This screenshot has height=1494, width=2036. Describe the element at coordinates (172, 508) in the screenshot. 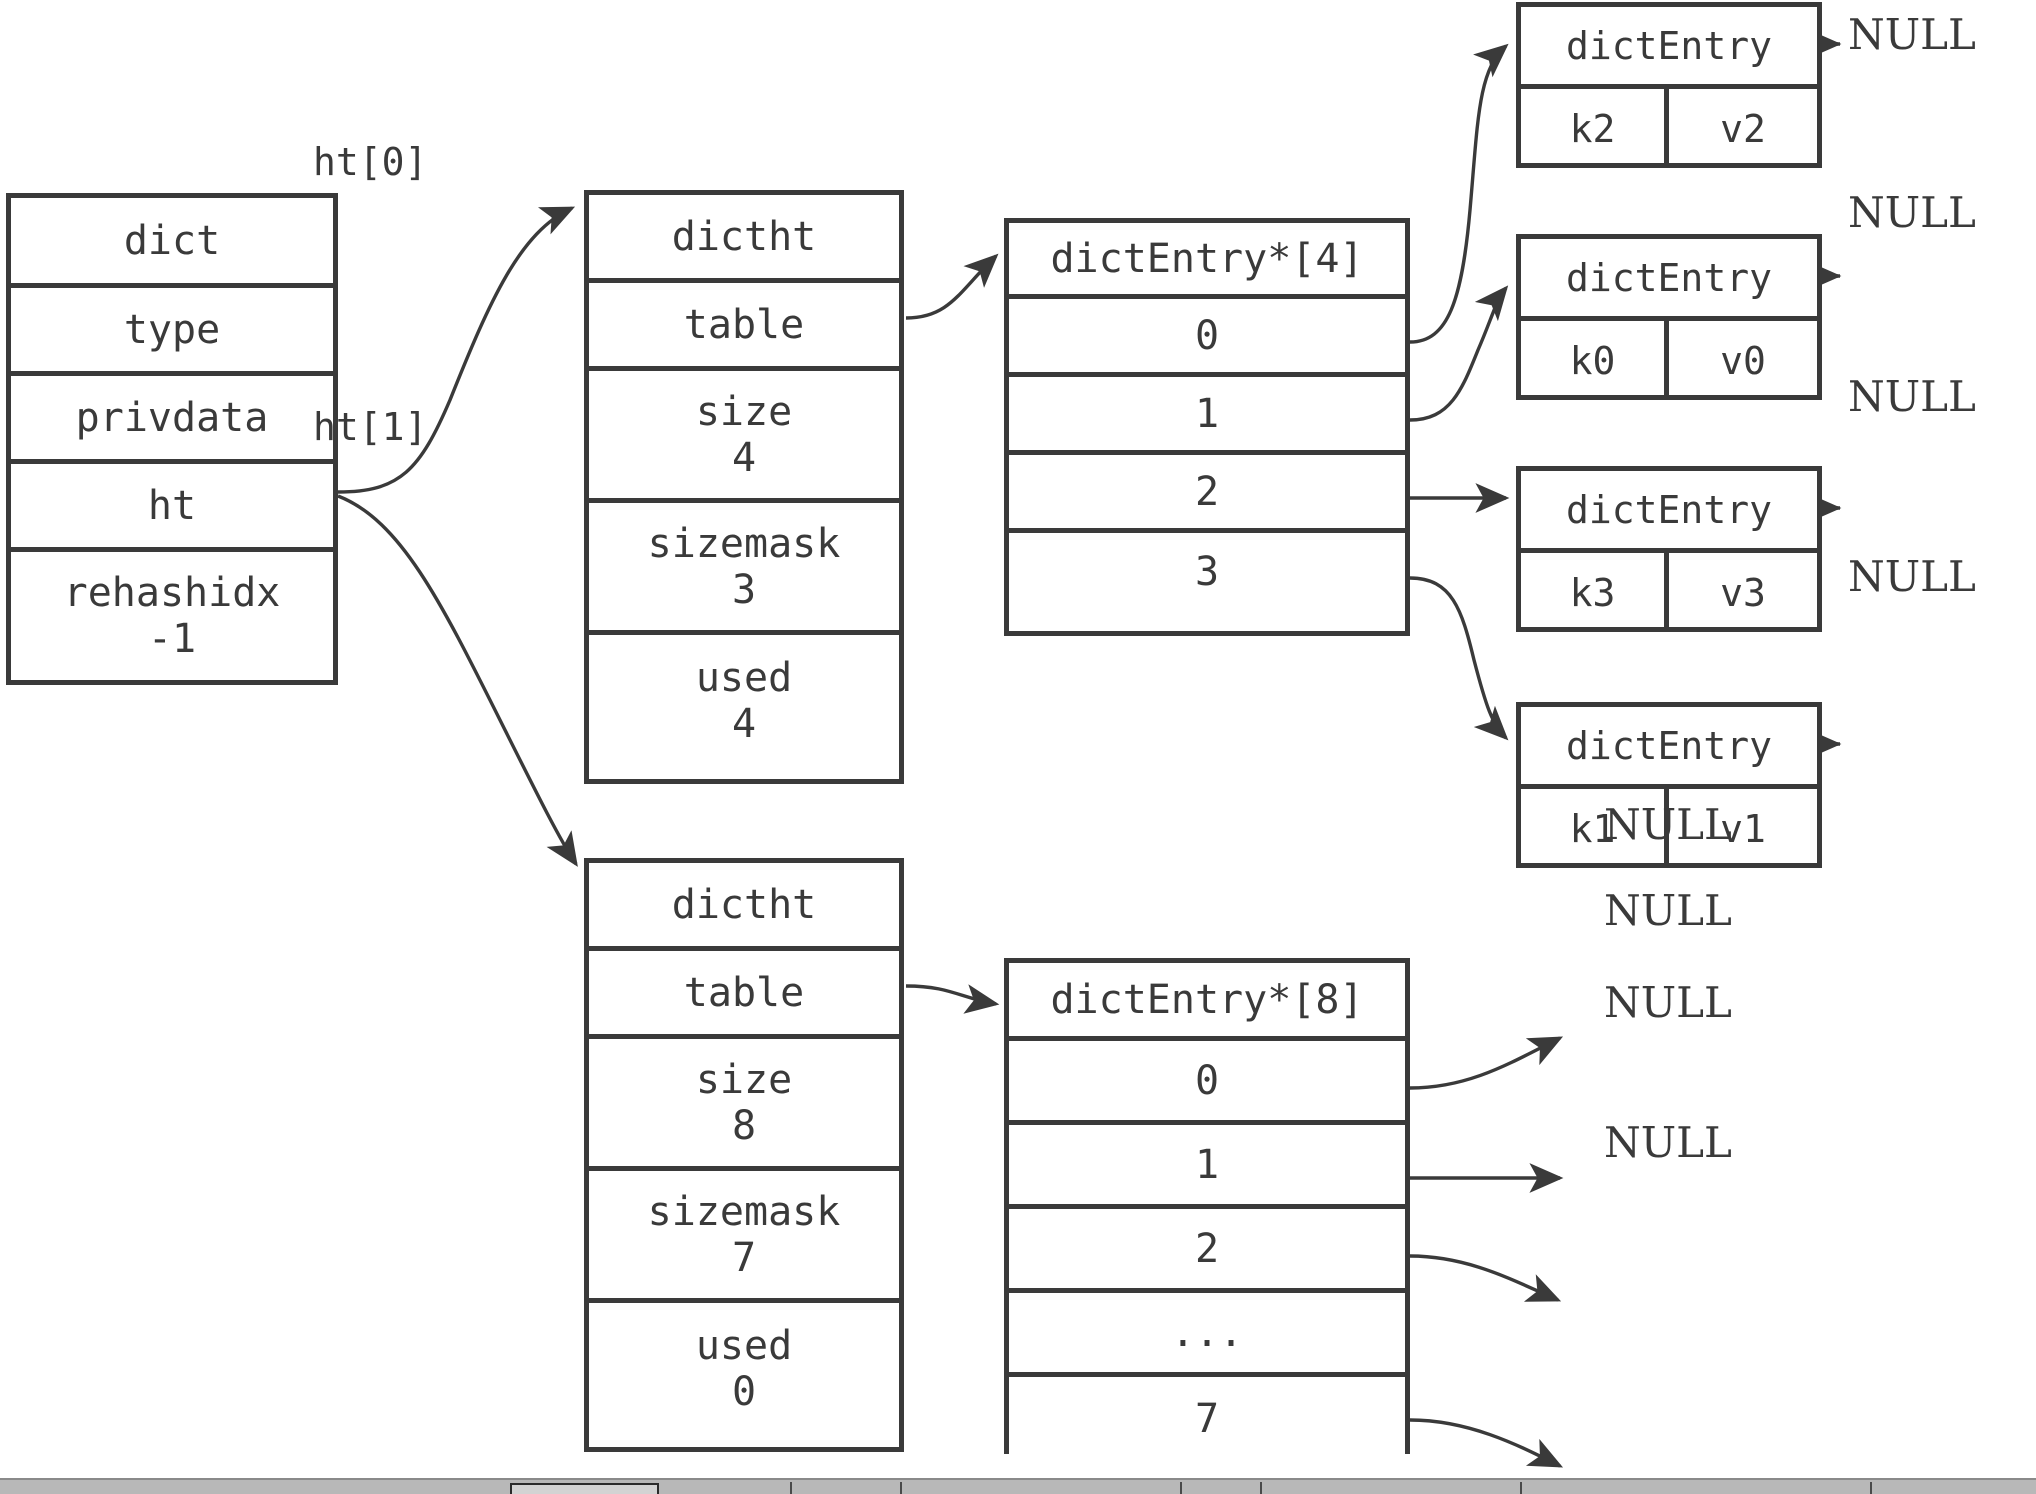

I see `dict-field-ht: ht` at that location.